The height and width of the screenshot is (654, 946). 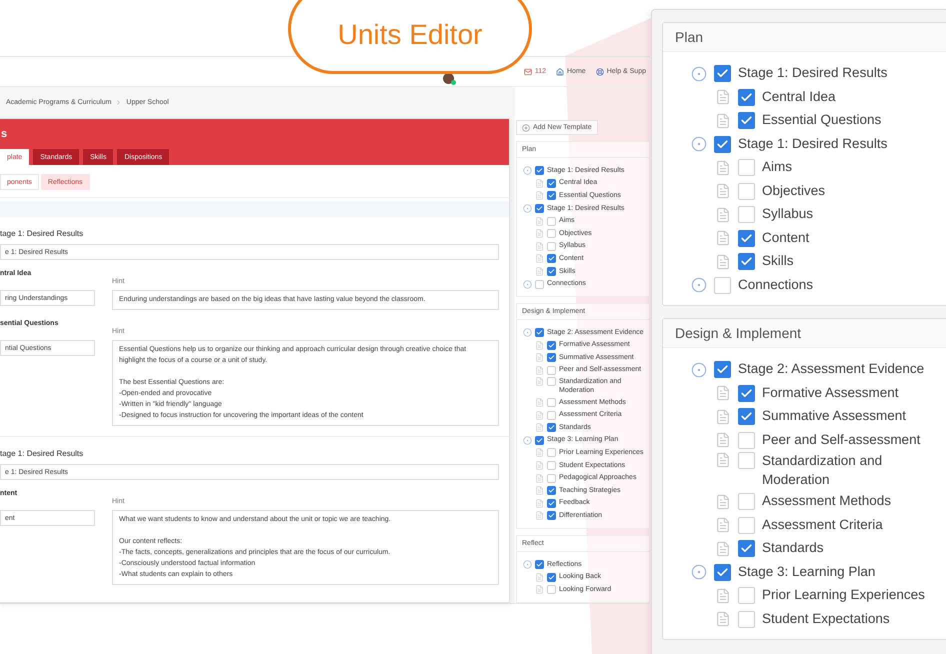 What do you see at coordinates (777, 167) in the screenshot?
I see `item-label: Aims` at bounding box center [777, 167].